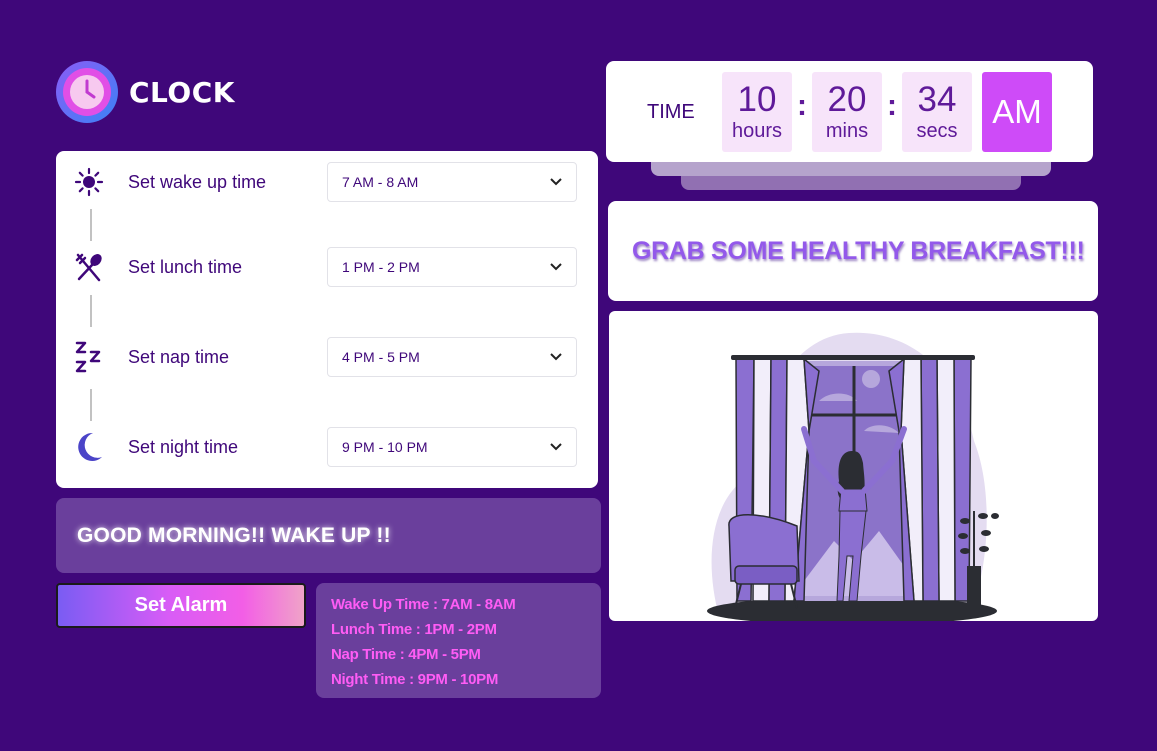 Image resolution: width=1157 pixels, height=751 pixels. Describe the element at coordinates (937, 99) in the screenshot. I see `secs-value: 34` at that location.